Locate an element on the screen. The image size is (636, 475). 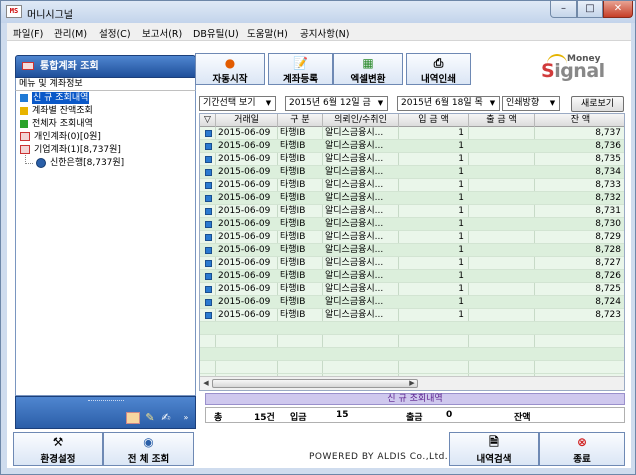
table-row: 2015-06-09 타행IB 알디스금융시... 1 8,737 is located at coordinates (412, 133).